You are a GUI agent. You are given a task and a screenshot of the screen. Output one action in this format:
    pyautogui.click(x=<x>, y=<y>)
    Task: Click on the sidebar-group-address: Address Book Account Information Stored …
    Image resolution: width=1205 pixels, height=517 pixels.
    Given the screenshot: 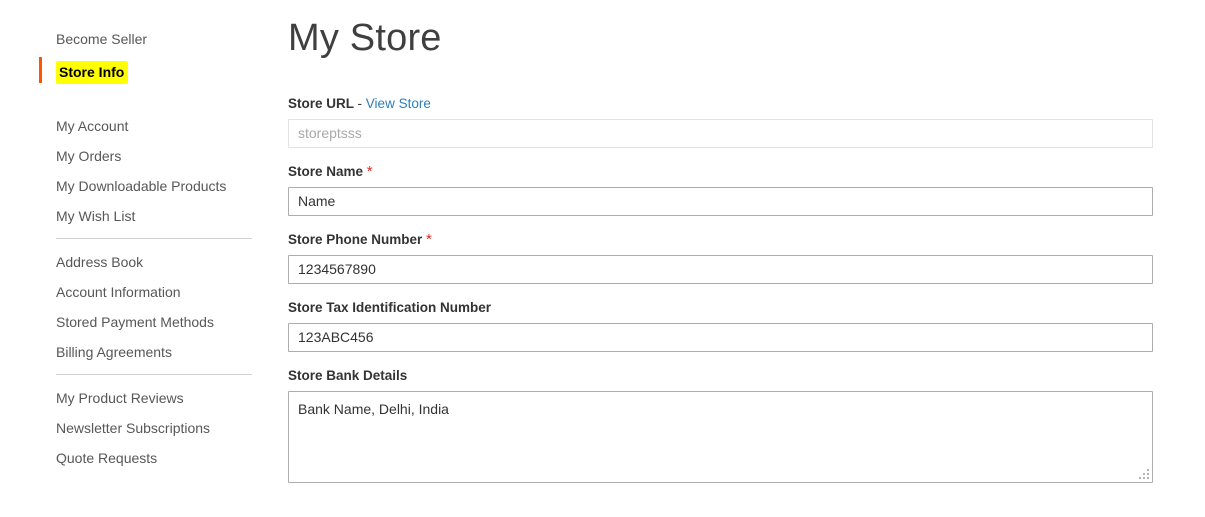 What is the action you would take?
    pyautogui.click(x=135, y=307)
    